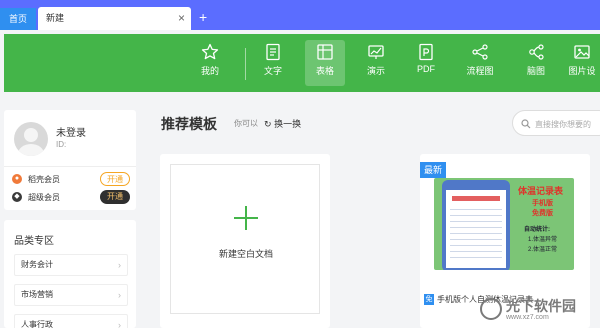  Describe the element at coordinates (71, 131) in the screenshot. I see `user-name: 未登录` at that location.